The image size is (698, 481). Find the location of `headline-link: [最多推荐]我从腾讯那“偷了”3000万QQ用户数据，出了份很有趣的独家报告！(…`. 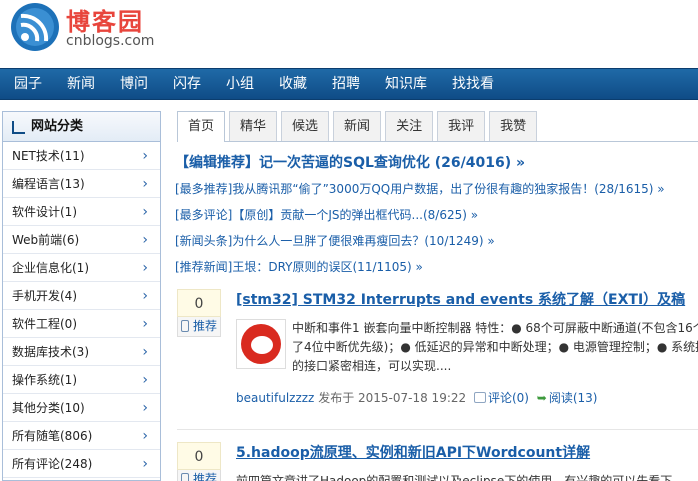

headline-link: [最多推荐]我从腾讯那“偷了”3000万QQ用户数据，出了份很有趣的独家报告！(… is located at coordinates (436, 189).